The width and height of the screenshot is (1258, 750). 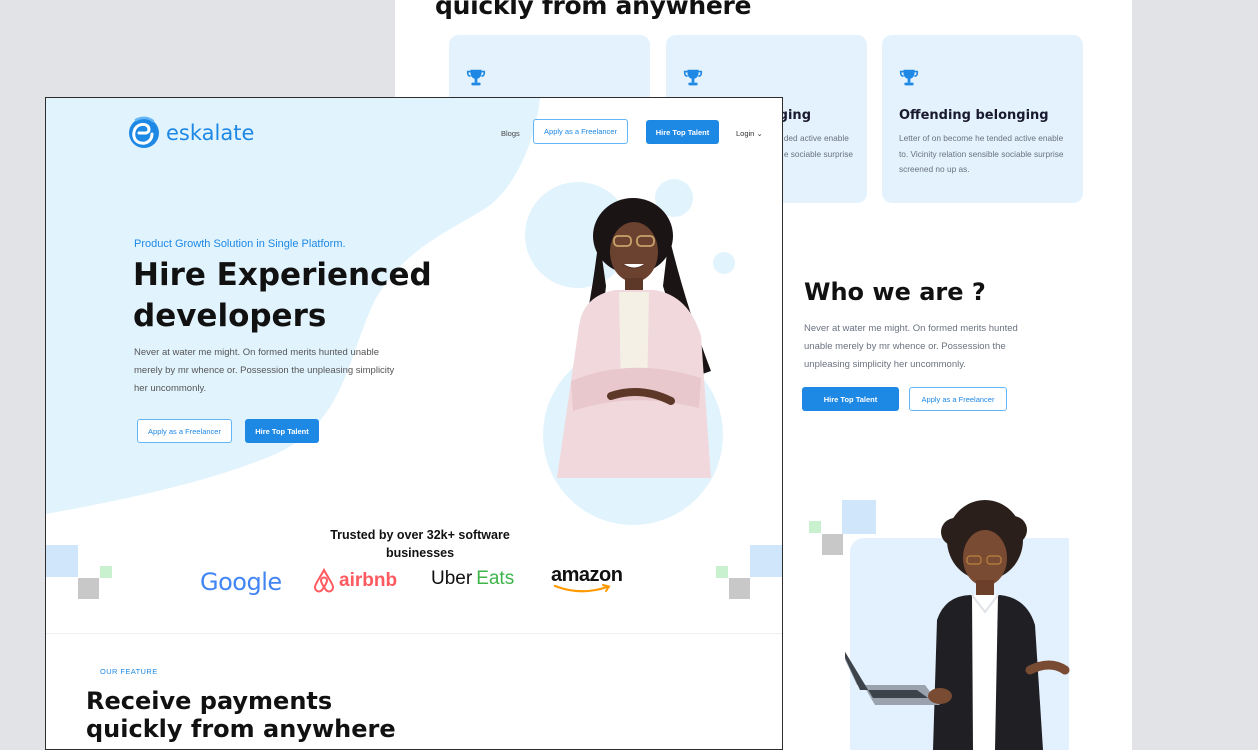 I want to click on nav-login-dropdown: Login ⌄, so click(x=749, y=133).